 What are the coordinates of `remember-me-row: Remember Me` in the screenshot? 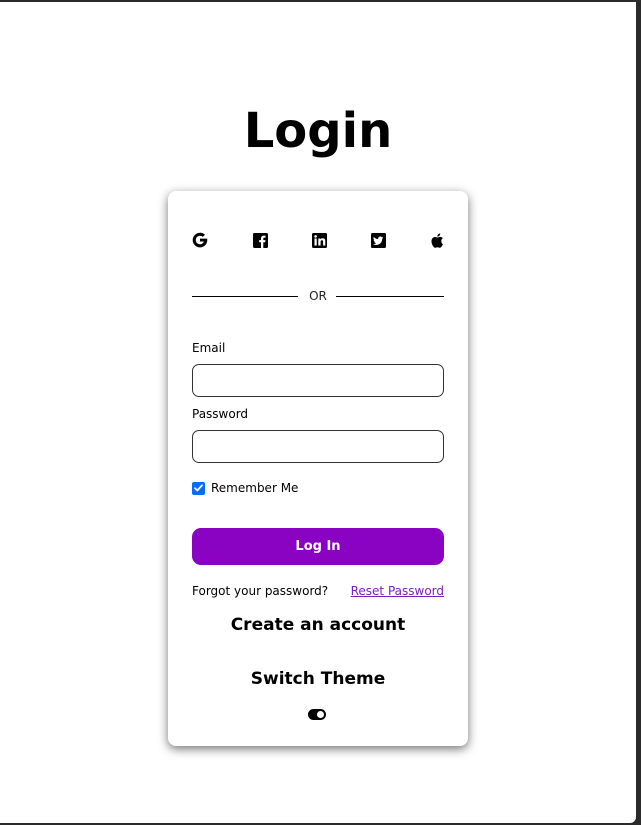 It's located at (245, 488).